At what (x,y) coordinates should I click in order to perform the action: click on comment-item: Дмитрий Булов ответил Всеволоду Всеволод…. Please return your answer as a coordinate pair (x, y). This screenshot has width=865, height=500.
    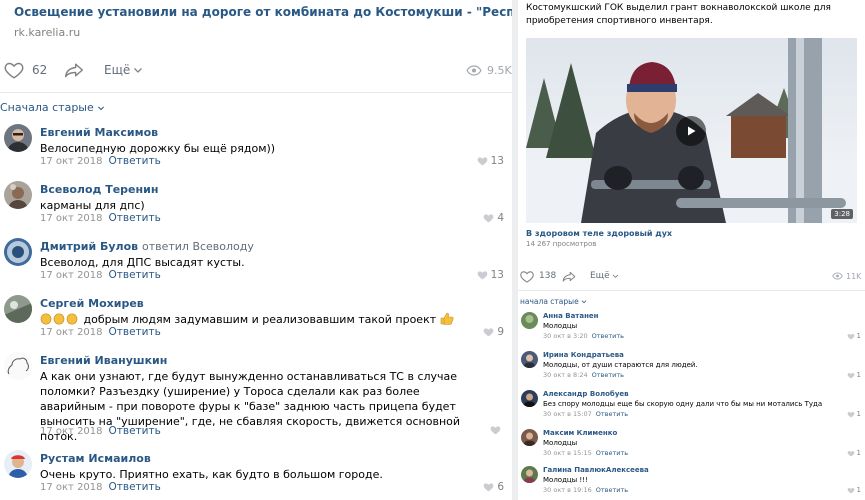
    Looking at the image, I should click on (256, 263).